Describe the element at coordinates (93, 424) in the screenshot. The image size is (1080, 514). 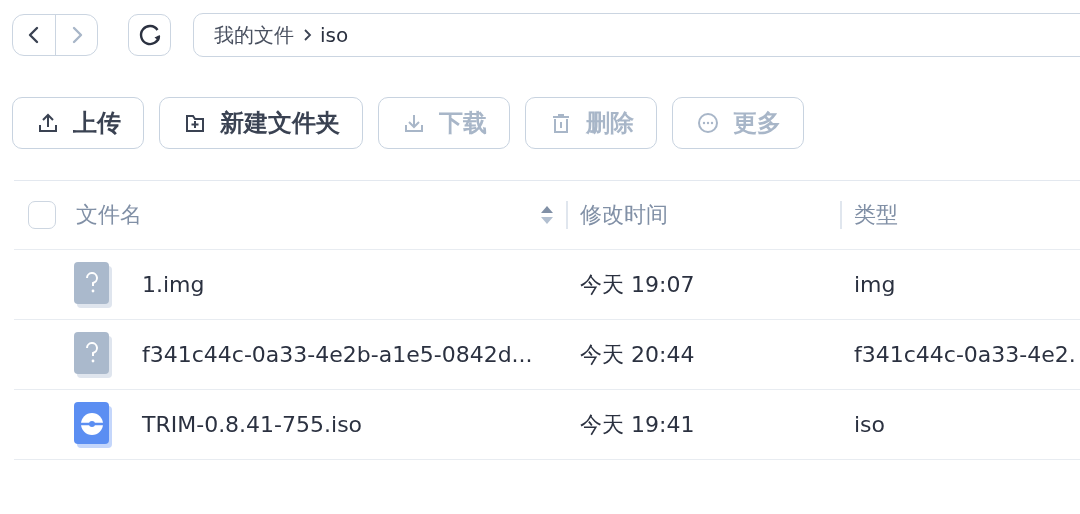
I see `disc-file-icon` at that location.